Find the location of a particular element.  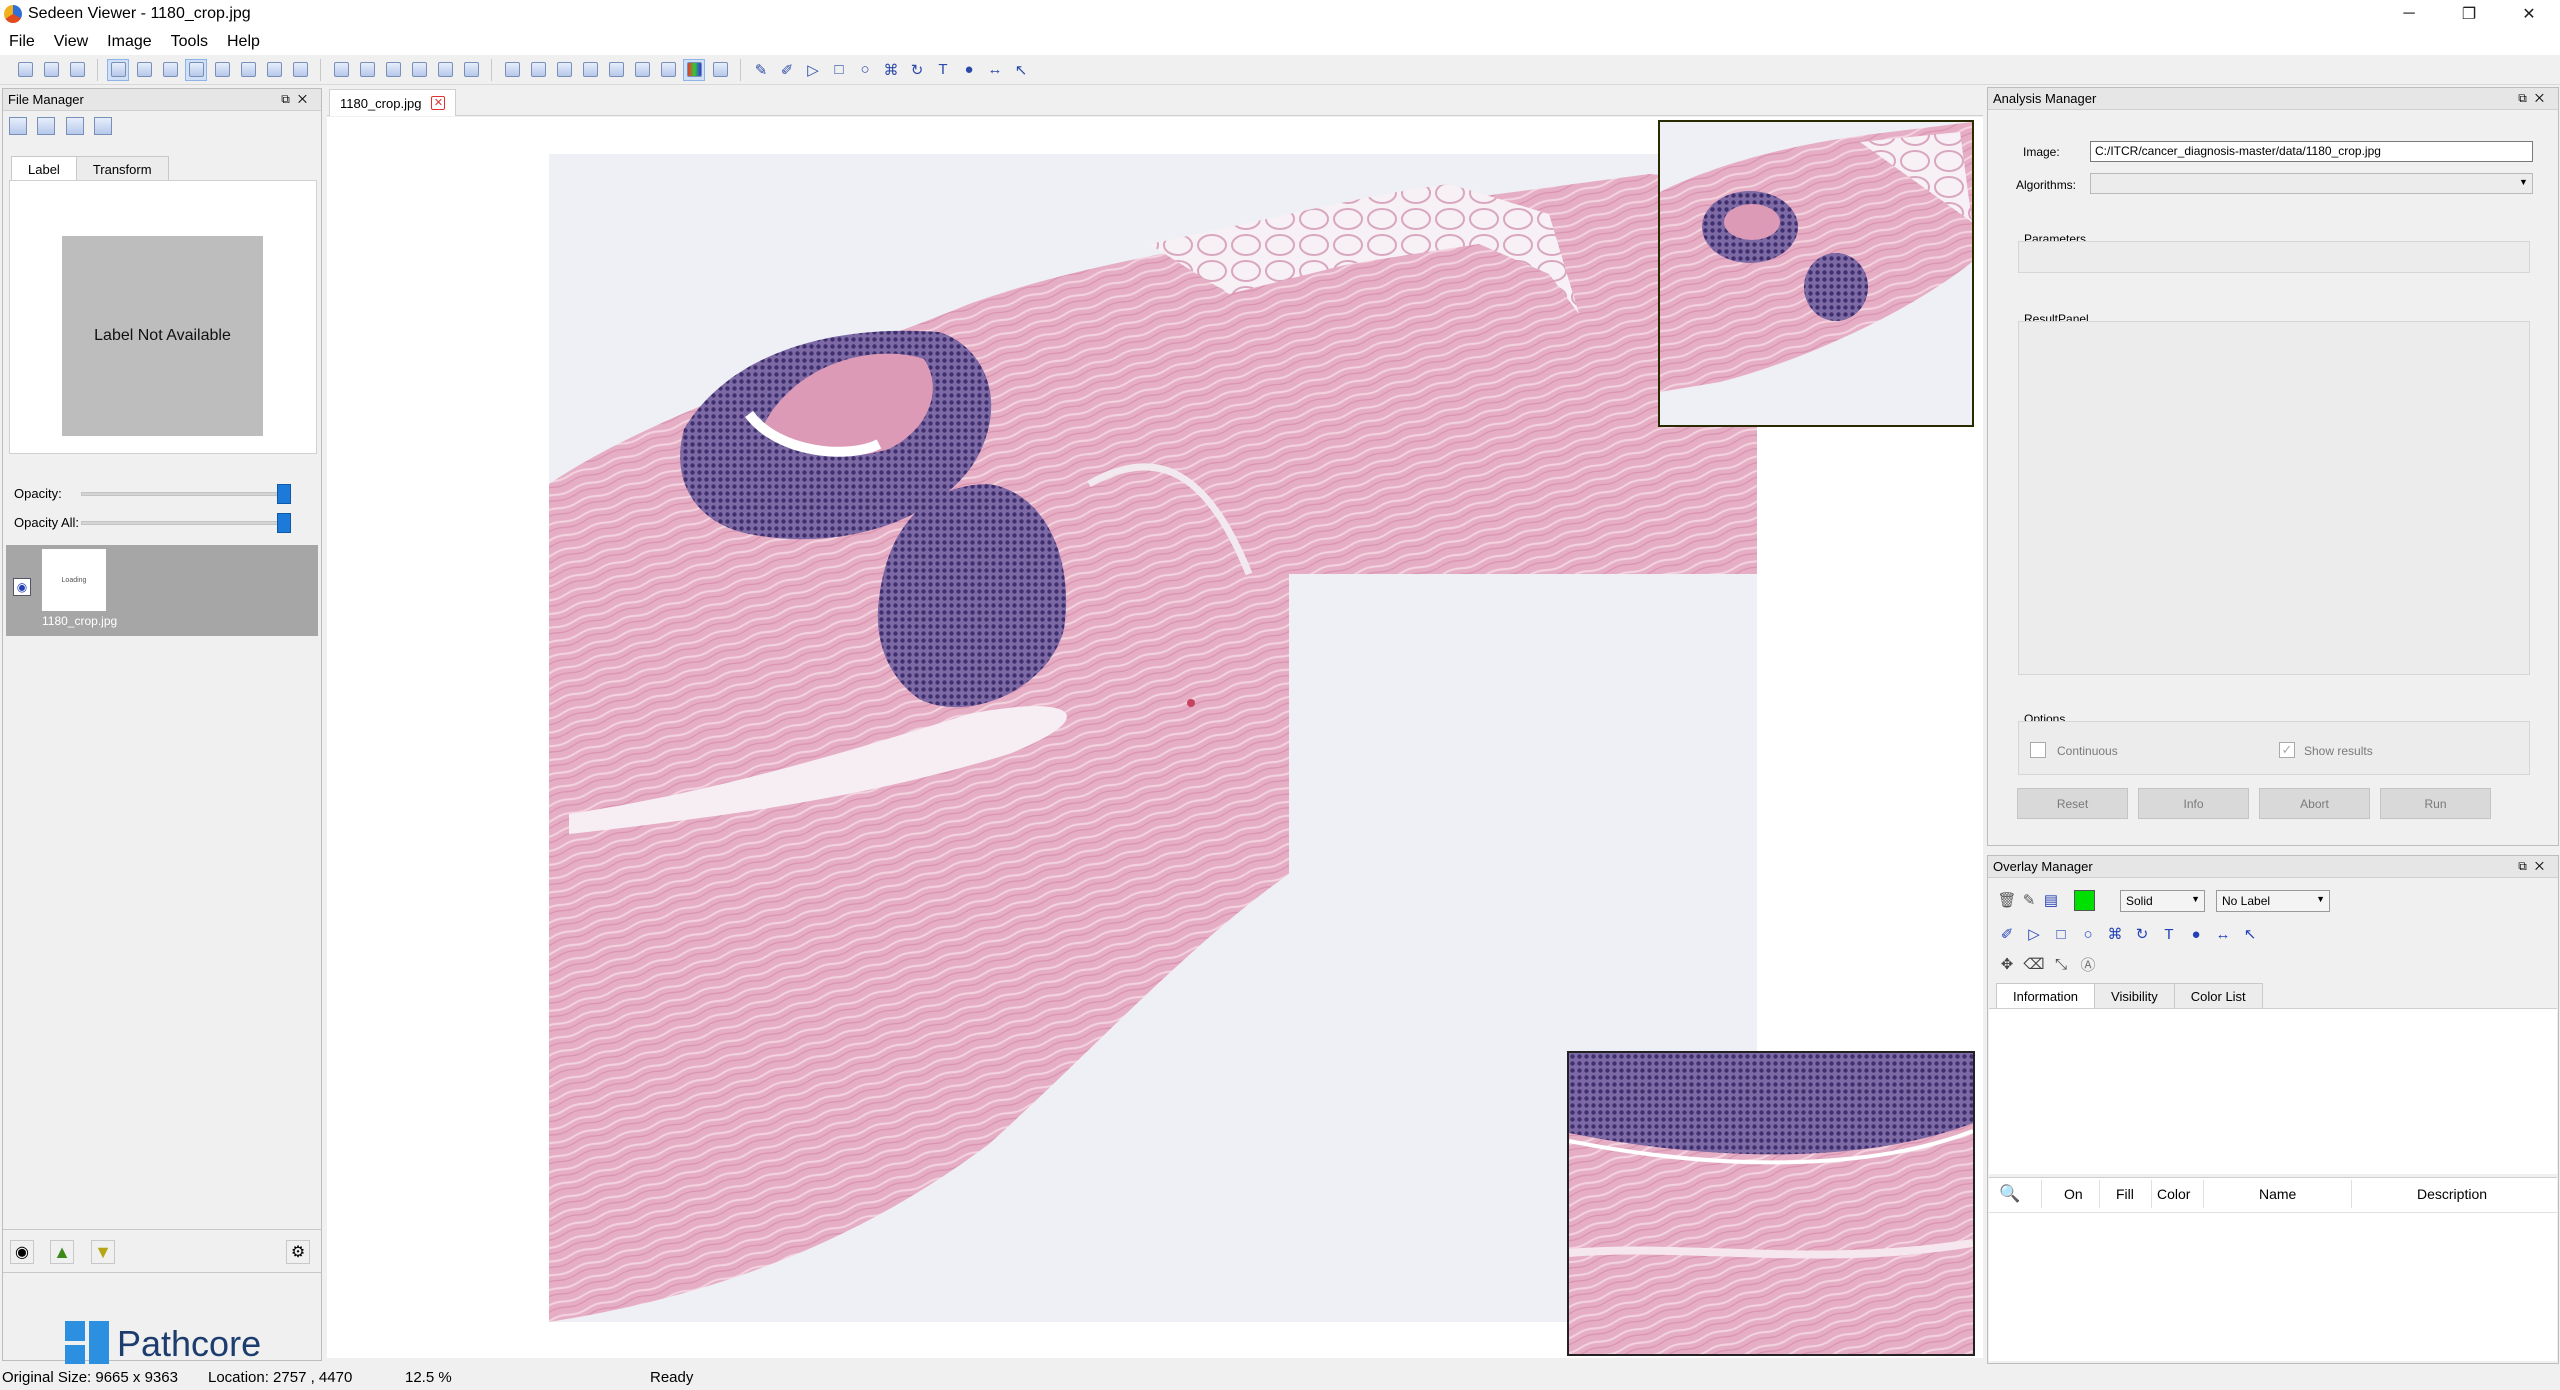

tab-label: Label is located at coordinates (44, 169).